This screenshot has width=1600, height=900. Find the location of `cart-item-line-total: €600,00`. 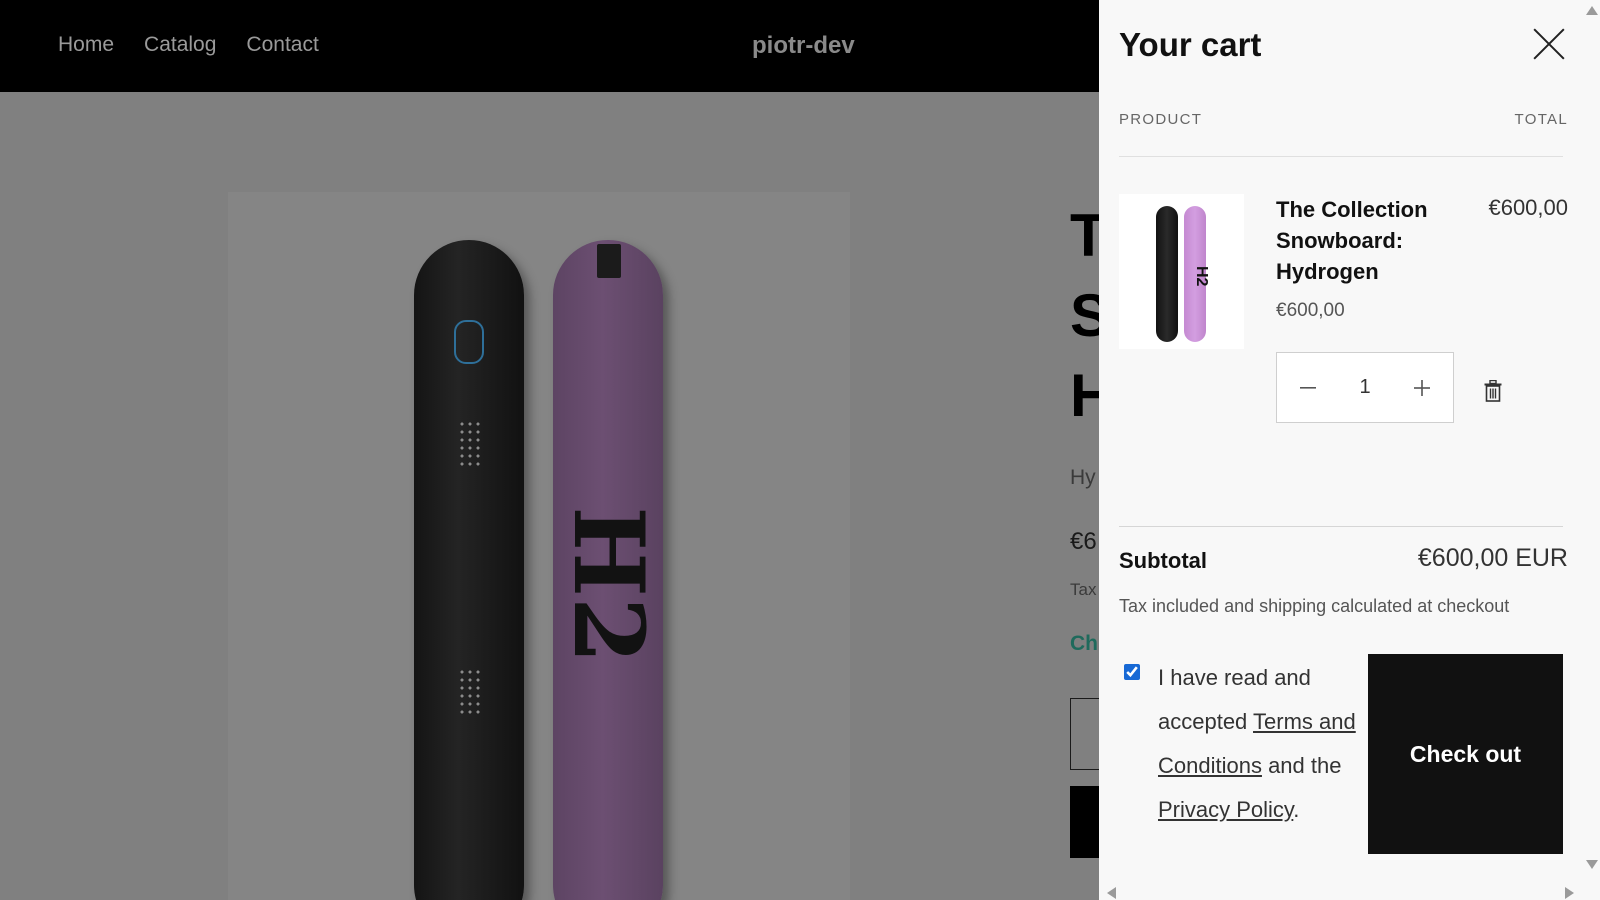

cart-item-line-total: €600,00 is located at coordinates (1528, 207).